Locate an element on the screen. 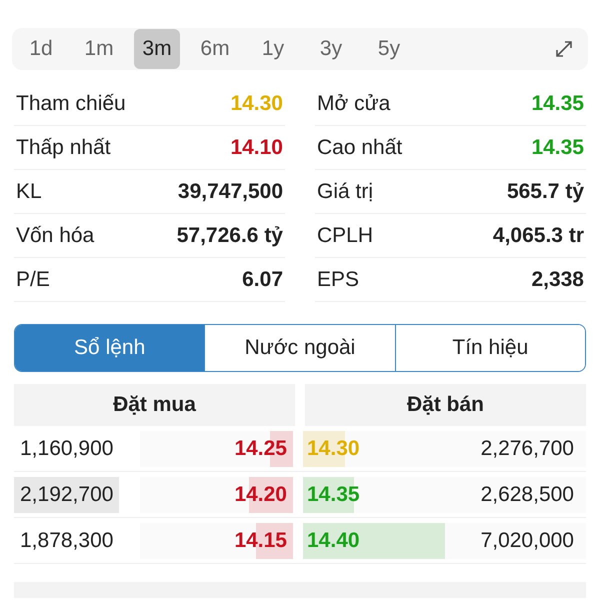  stat-value: 14.10 is located at coordinates (256, 148).